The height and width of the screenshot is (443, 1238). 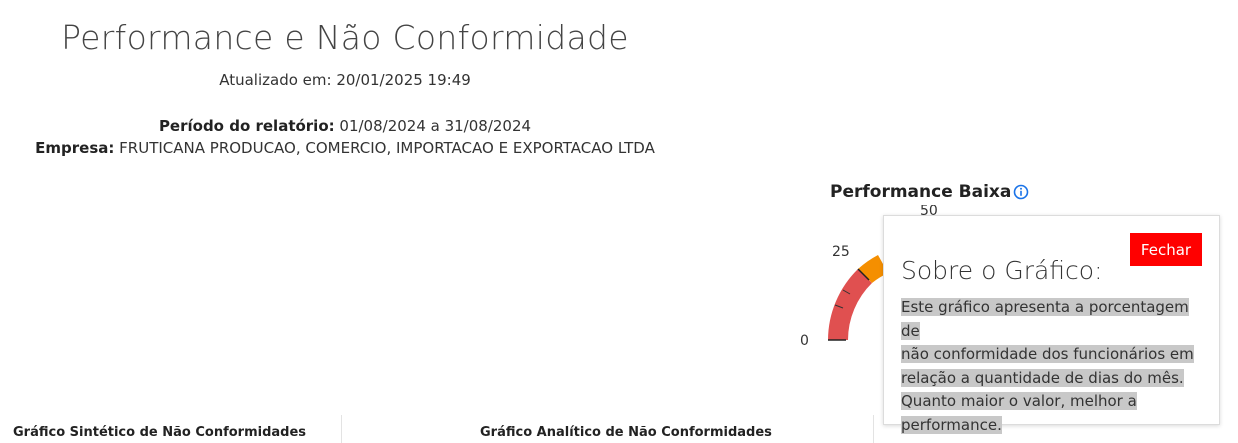 I want to click on gauge-tick-label-50: 50, so click(x=929, y=210).